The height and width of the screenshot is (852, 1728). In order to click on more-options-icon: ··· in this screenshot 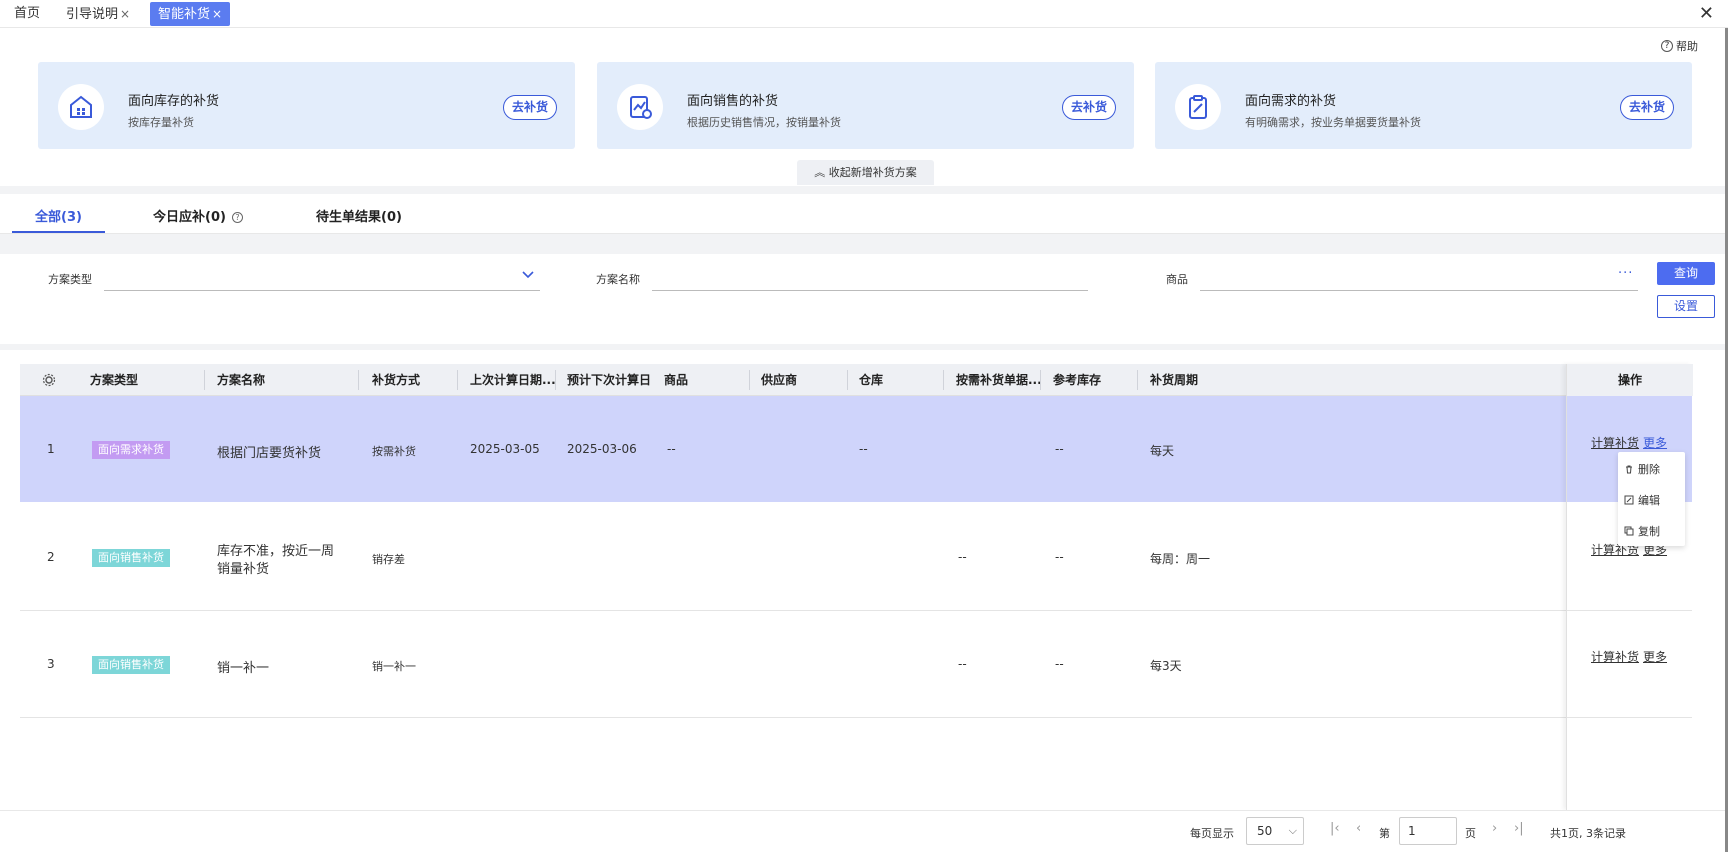, I will do `click(1625, 273)`.